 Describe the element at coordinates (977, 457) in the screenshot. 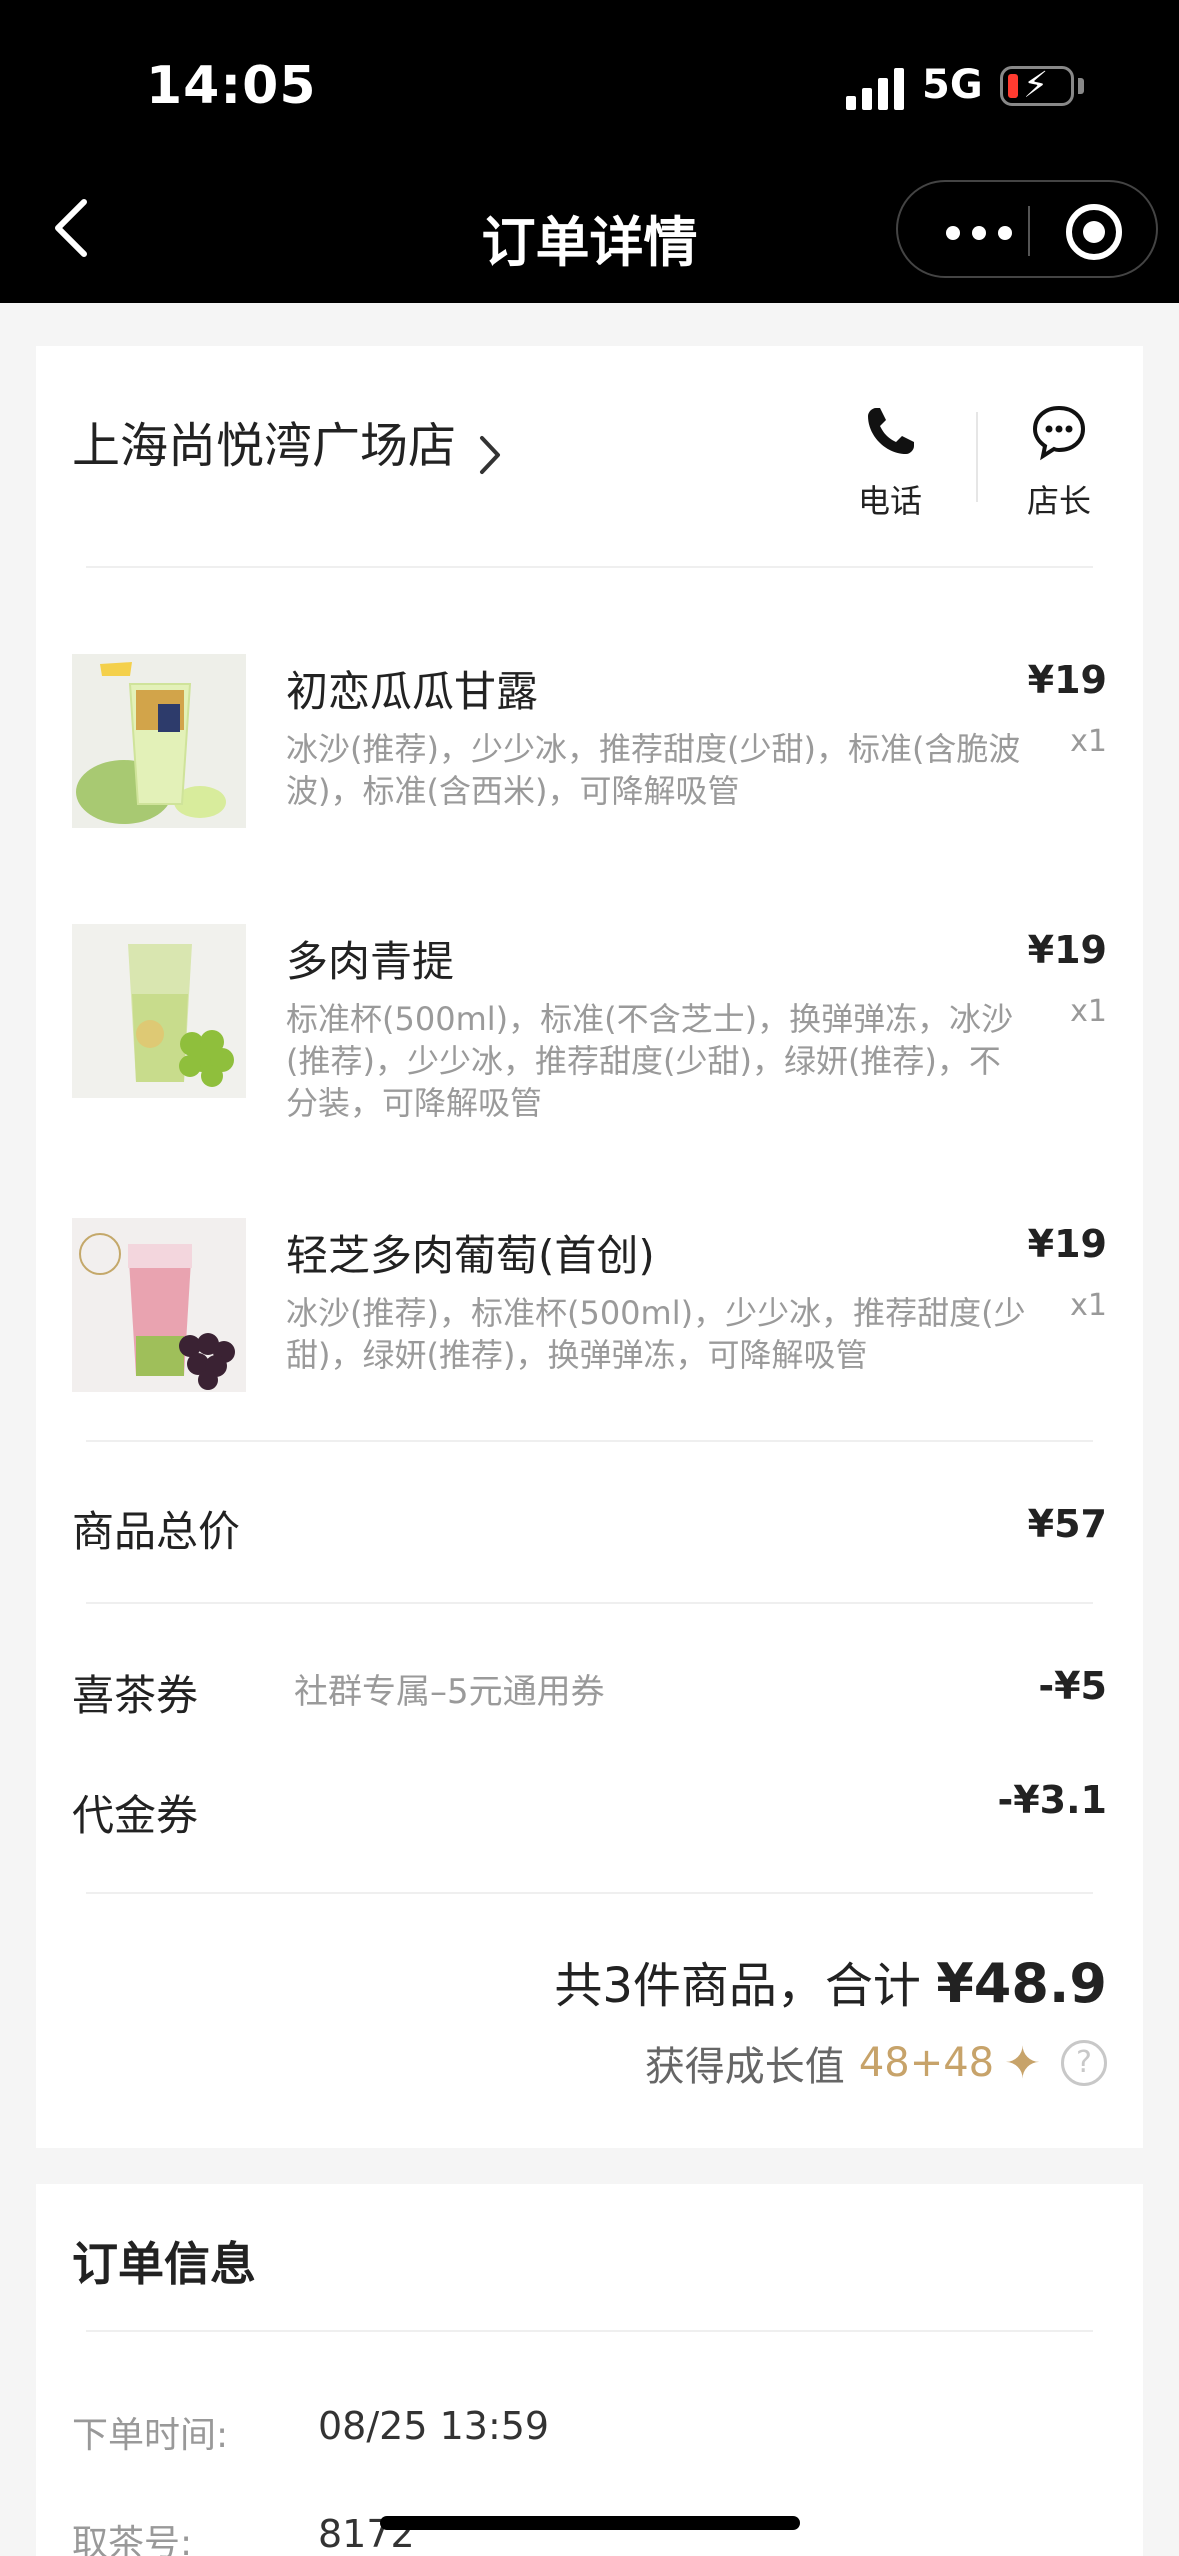

I see `contact-divider` at that location.